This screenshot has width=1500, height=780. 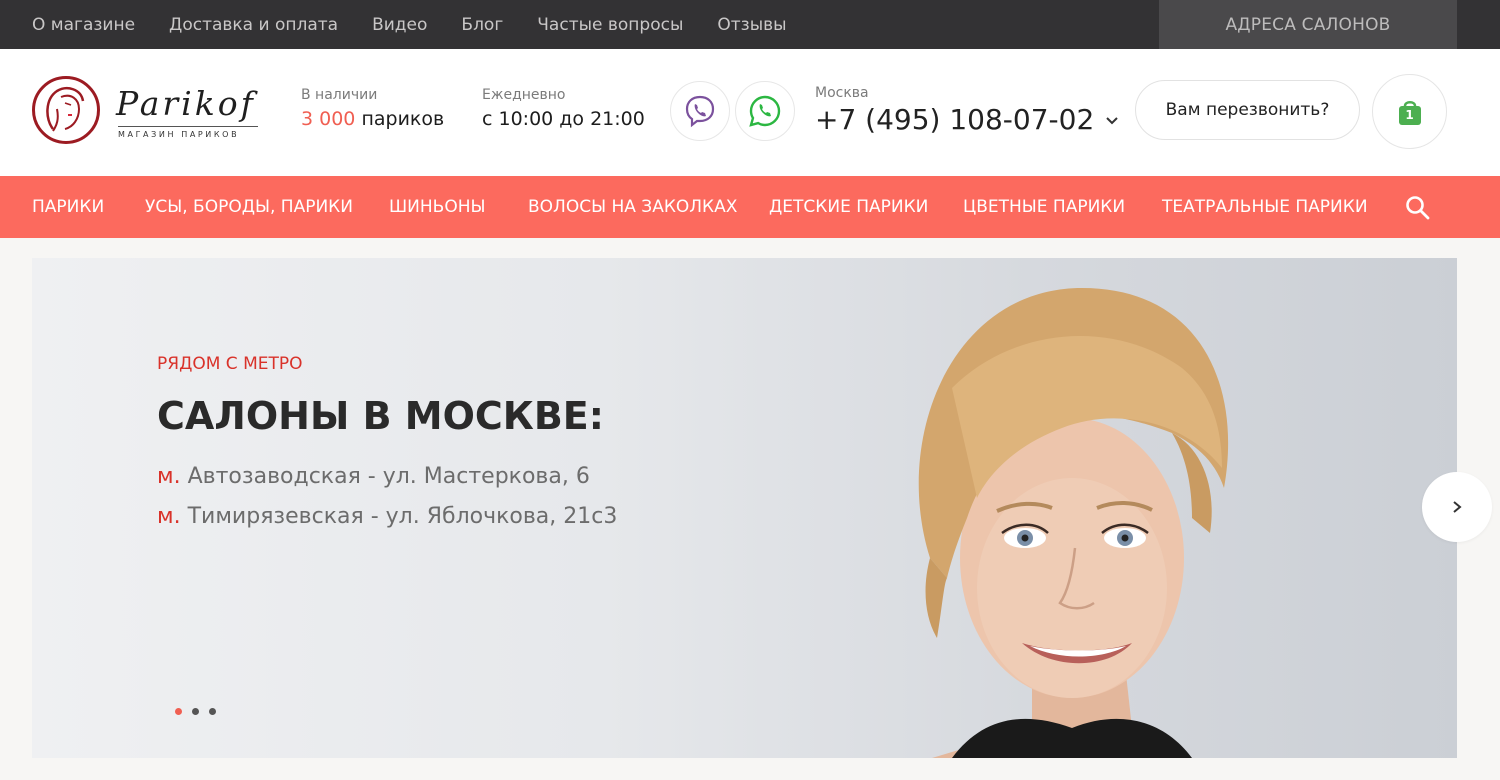 What do you see at coordinates (1418, 208) in the screenshot?
I see `search-icon` at bounding box center [1418, 208].